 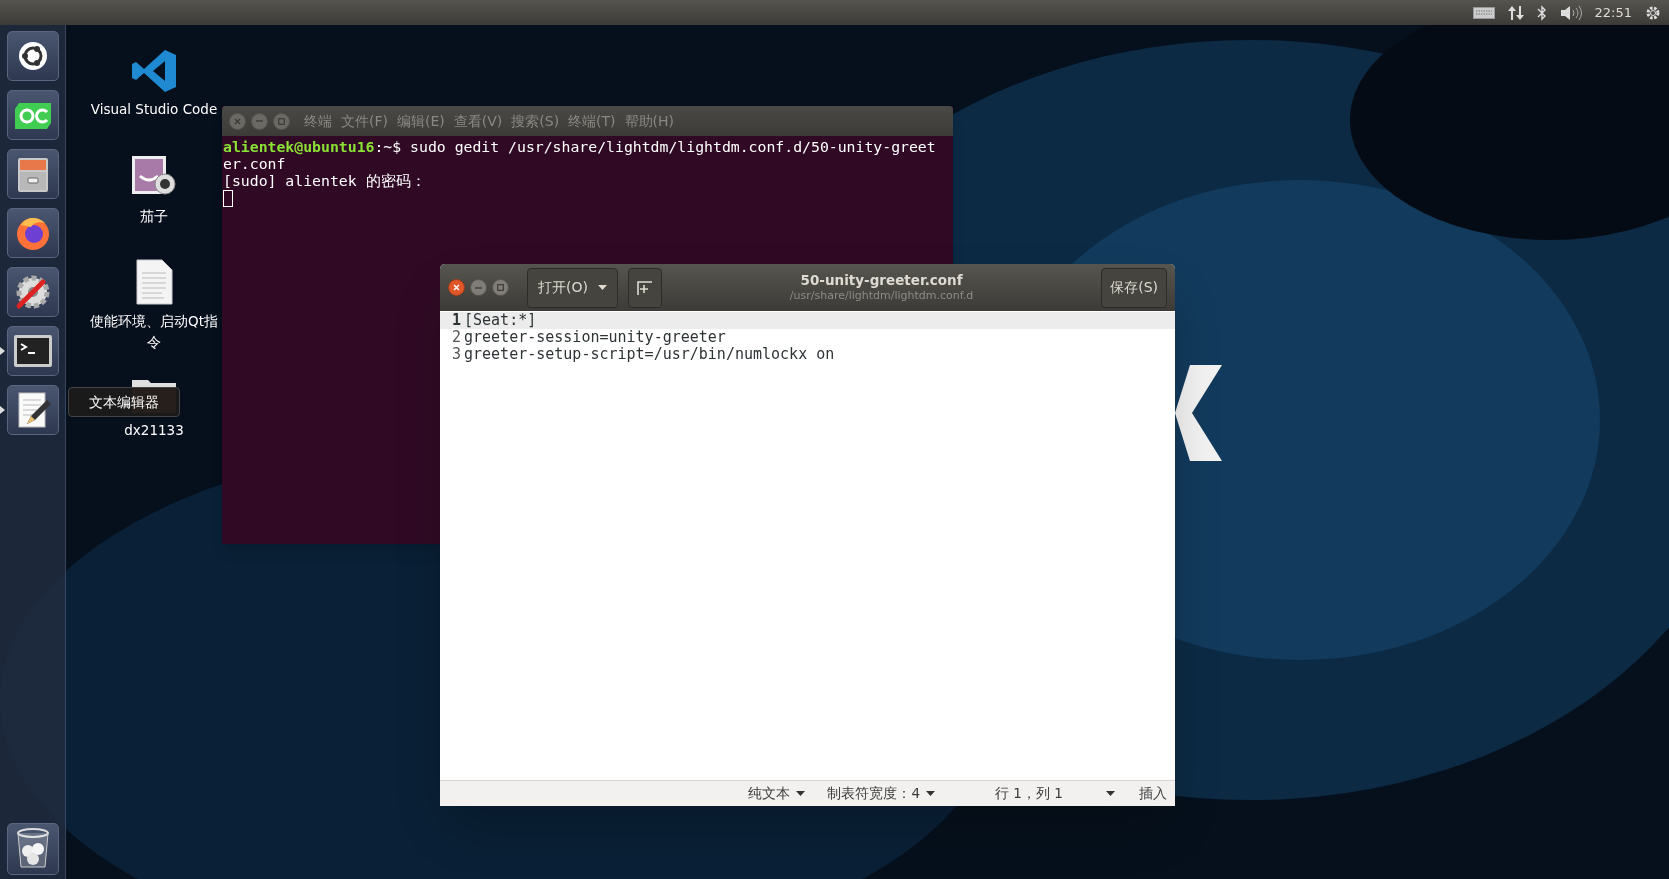 I want to click on line-number: 1, so click(x=456, y=320).